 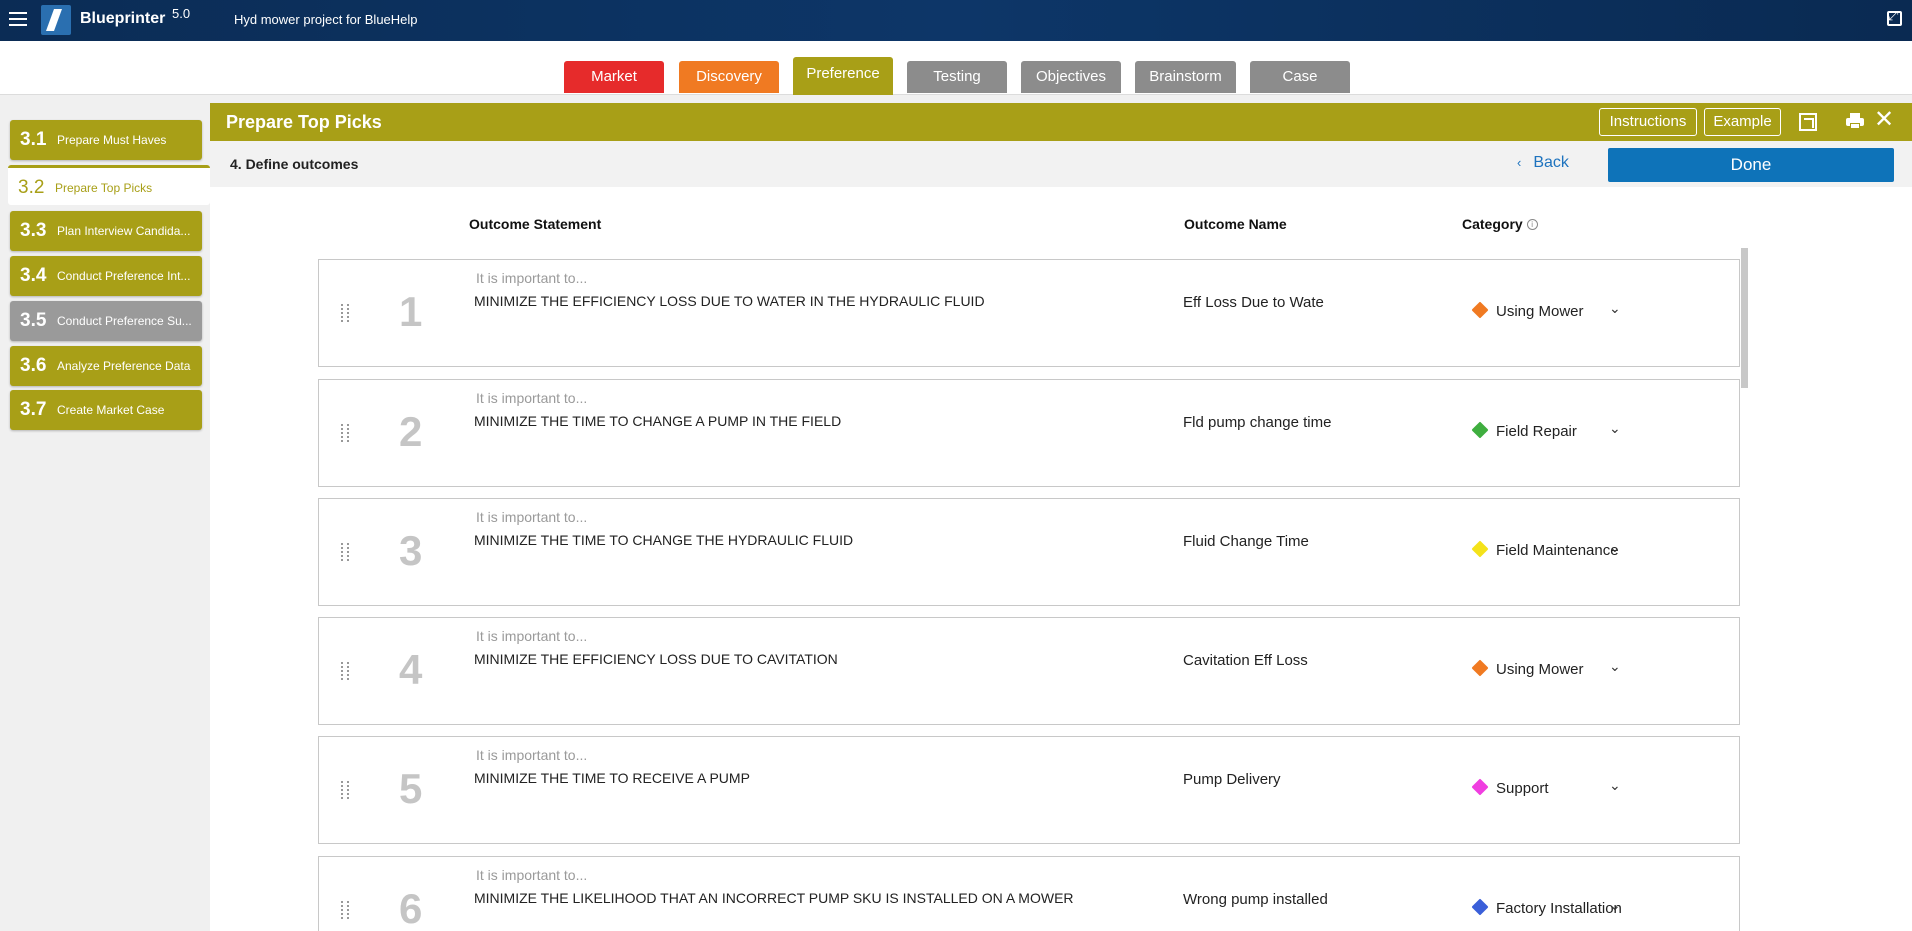 I want to click on tab-case: Case, so click(x=1300, y=77).